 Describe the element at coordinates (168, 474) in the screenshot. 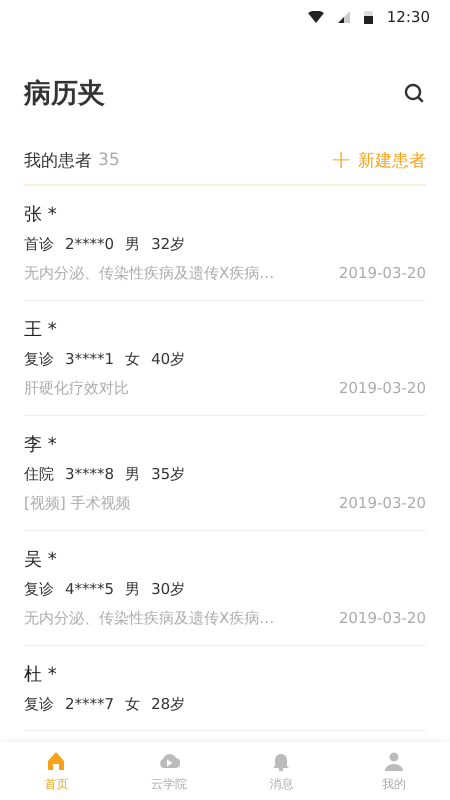

I see `patient-age: 35岁` at that location.